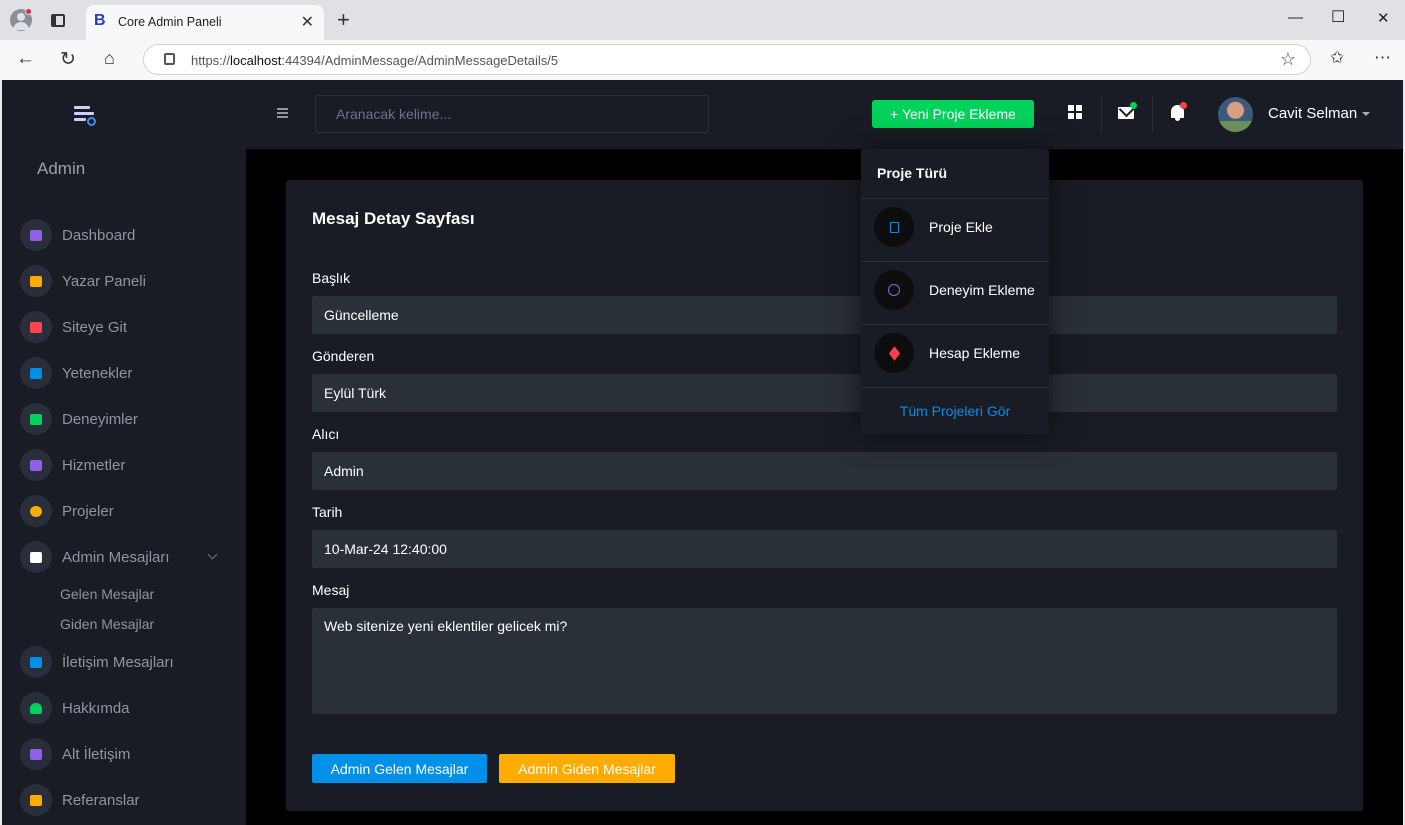 The width and height of the screenshot is (1405, 825). I want to click on mail-status-dot, so click(1133, 105).